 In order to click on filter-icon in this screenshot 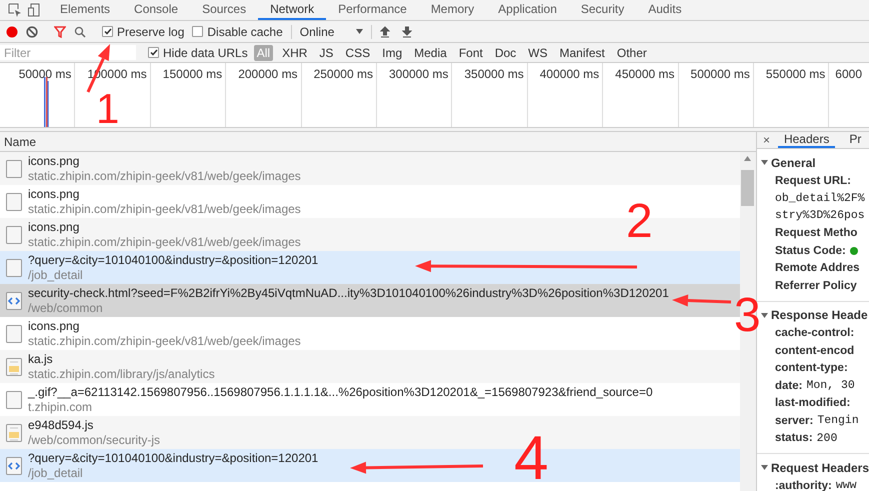, I will do `click(60, 32)`.